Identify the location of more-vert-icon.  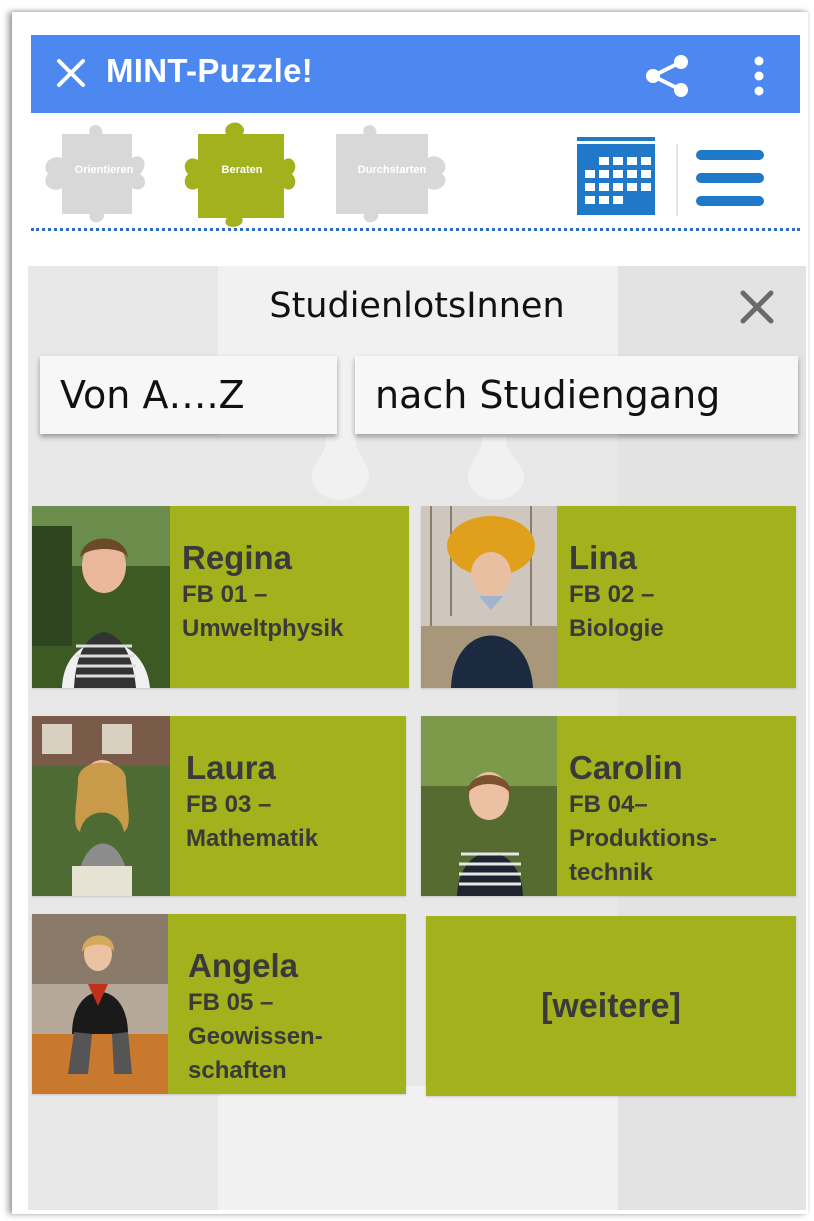
(759, 76).